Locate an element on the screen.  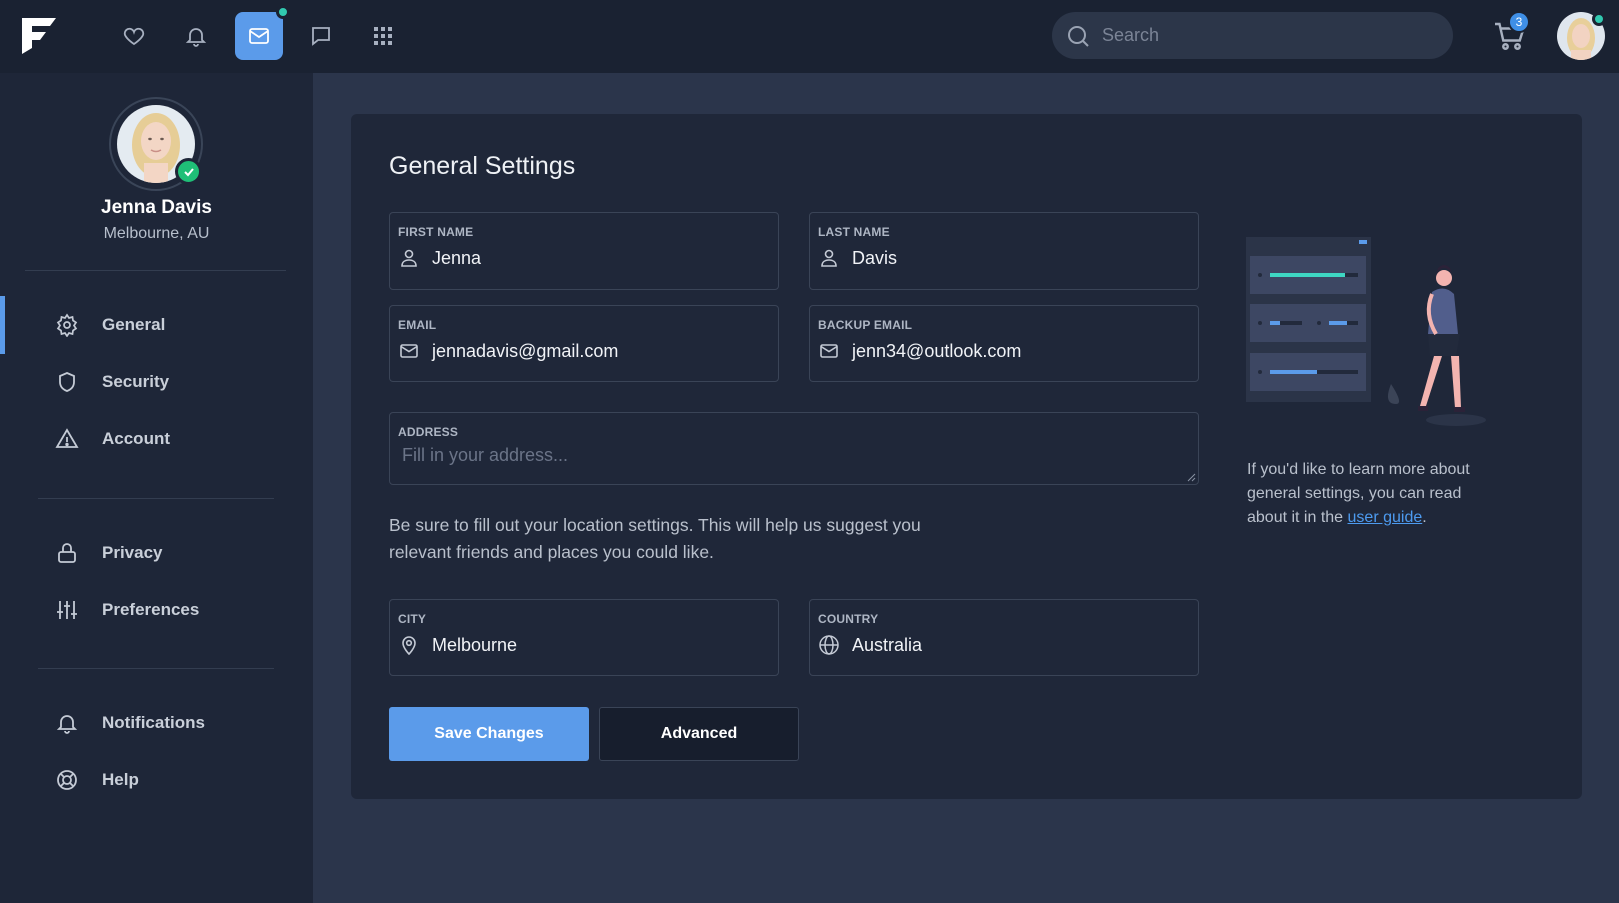
sidebar-item-label: Notifications is located at coordinates (153, 722).